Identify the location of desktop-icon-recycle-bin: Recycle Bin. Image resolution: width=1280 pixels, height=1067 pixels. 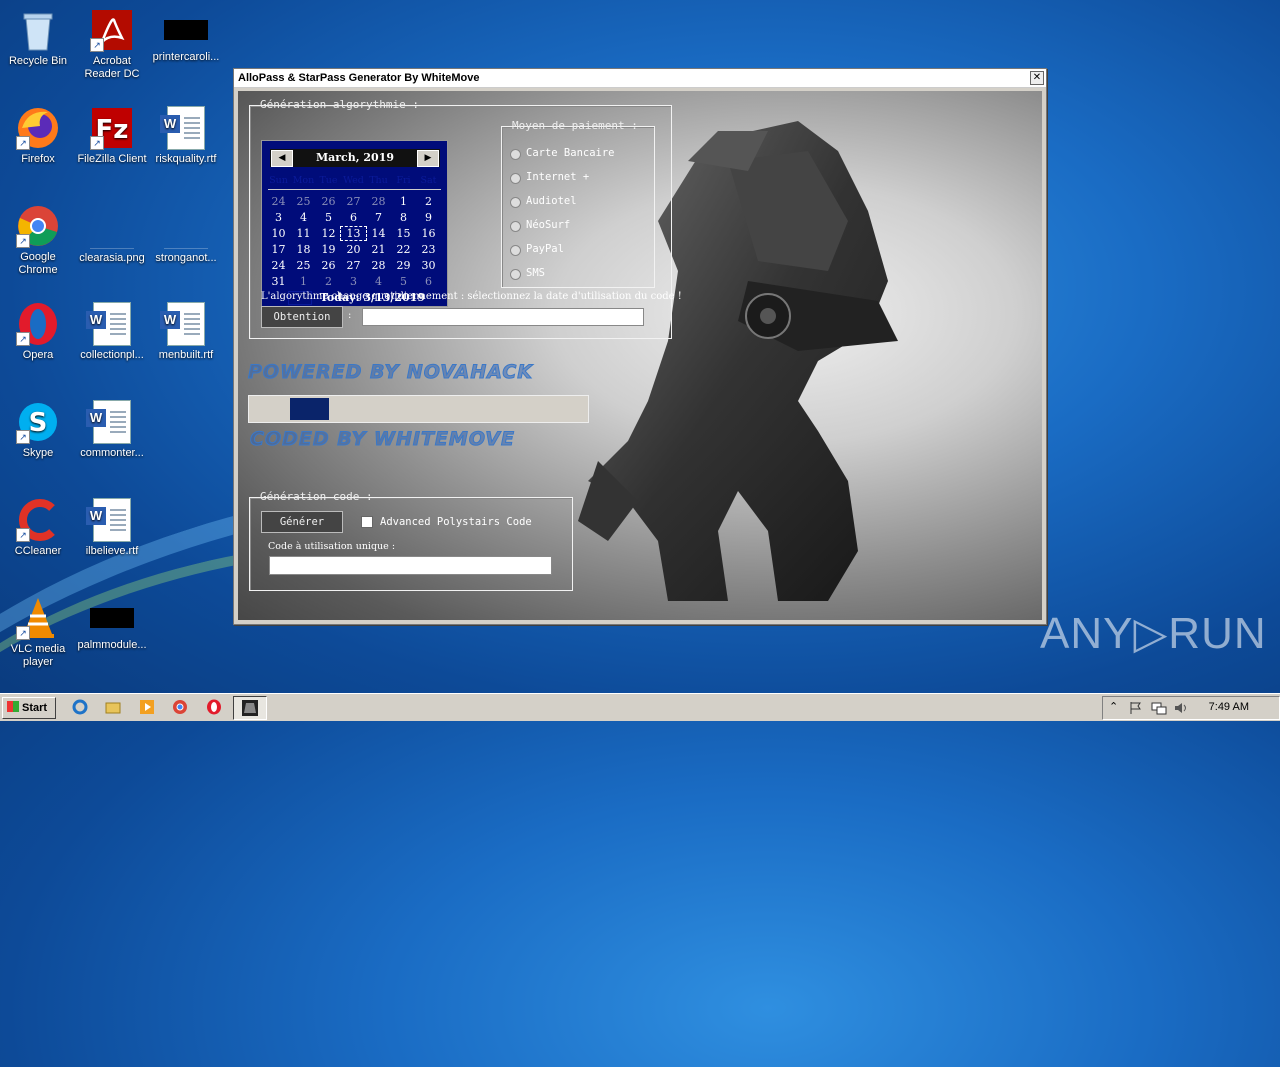
(38, 38).